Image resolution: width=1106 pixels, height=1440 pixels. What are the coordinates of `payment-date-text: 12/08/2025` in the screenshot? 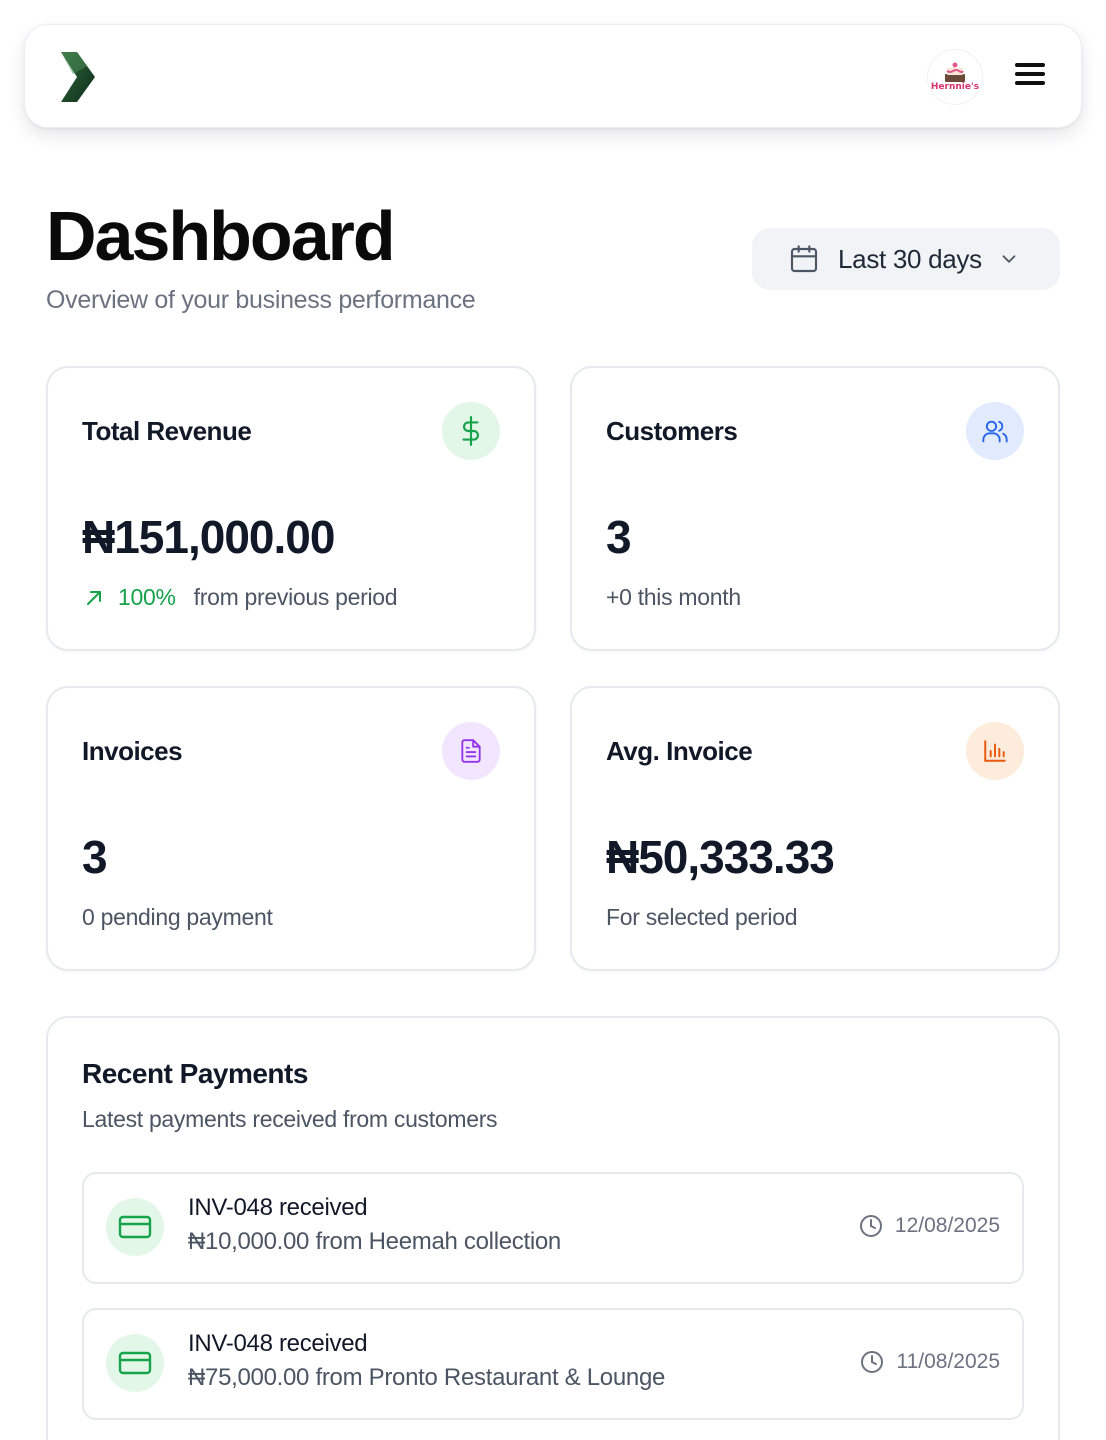 It's located at (947, 1225).